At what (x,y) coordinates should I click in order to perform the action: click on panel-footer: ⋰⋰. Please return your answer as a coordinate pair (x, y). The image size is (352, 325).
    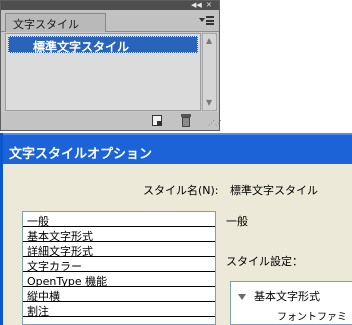
    Looking at the image, I should click on (111, 121).